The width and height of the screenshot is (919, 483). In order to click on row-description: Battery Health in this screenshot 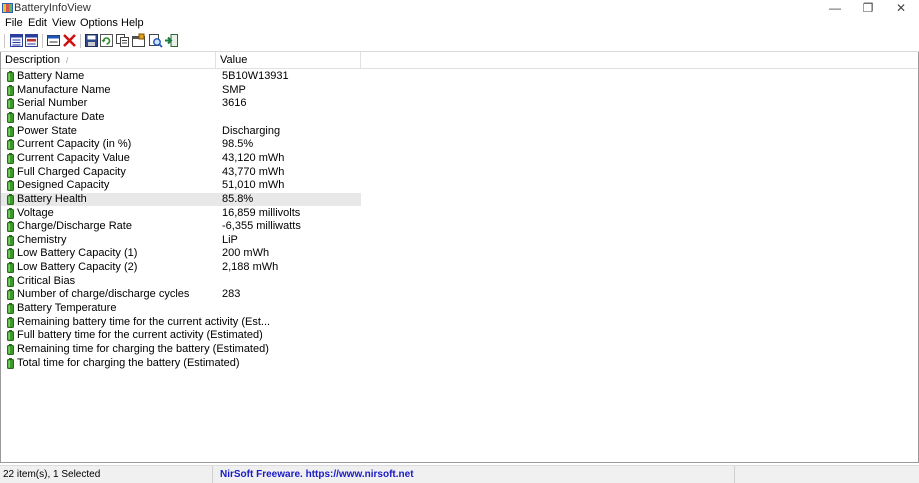, I will do `click(52, 199)`.